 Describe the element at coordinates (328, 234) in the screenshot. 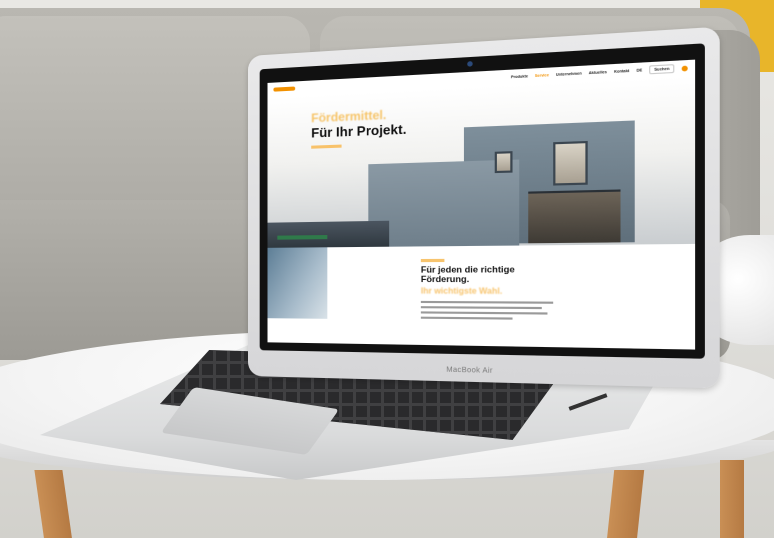

I see `hero-lawn` at that location.